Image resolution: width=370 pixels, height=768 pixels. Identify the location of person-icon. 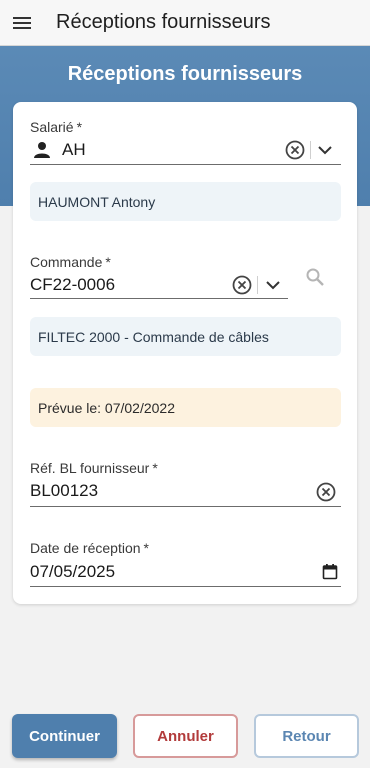
(42, 150).